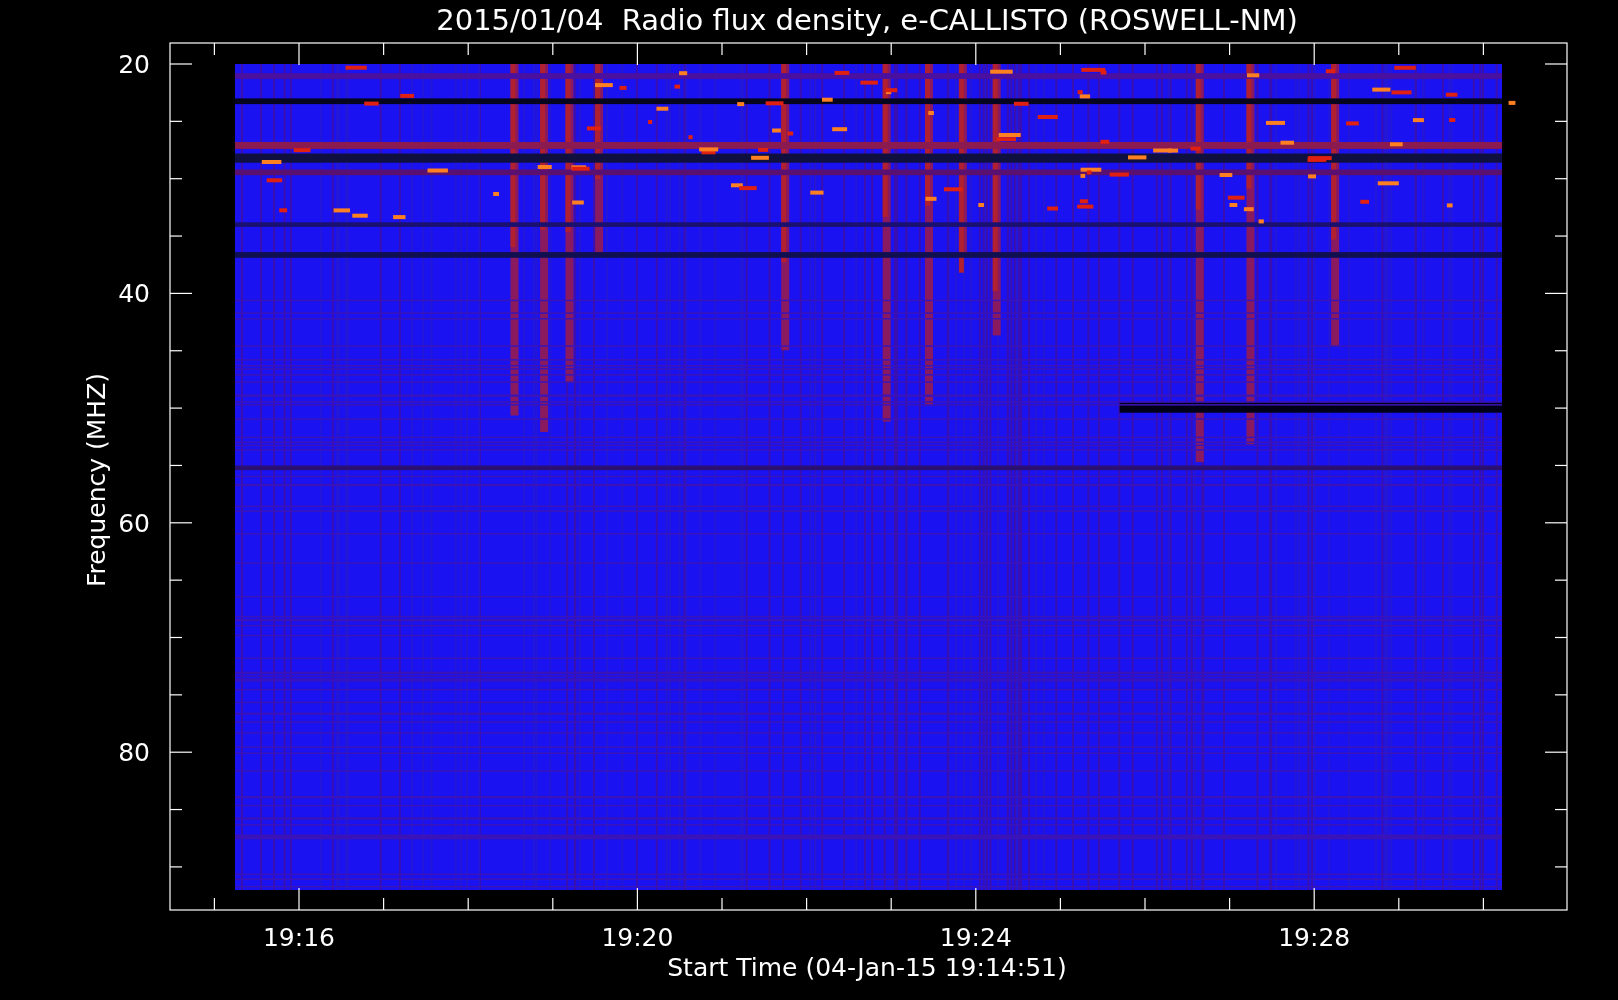  What do you see at coordinates (134, 753) in the screenshot?
I see `axis-tick-label: 80` at bounding box center [134, 753].